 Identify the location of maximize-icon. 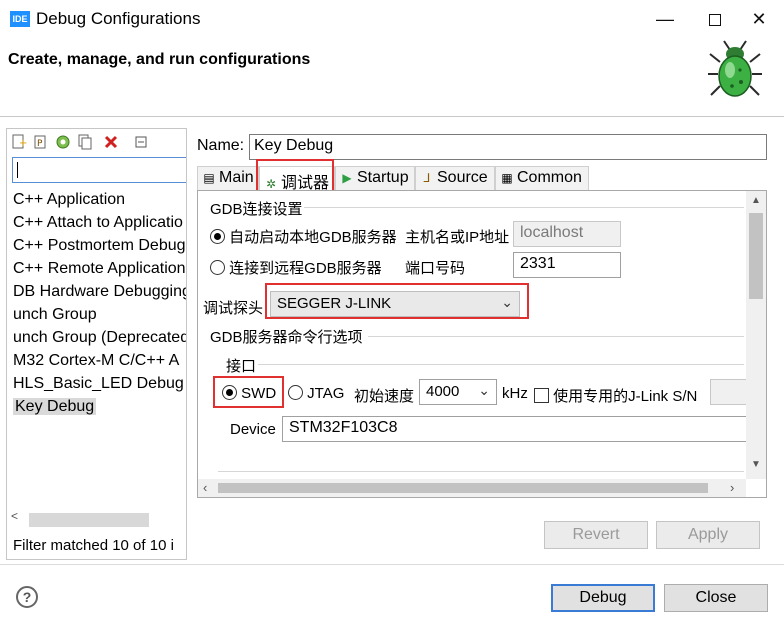
(715, 20).